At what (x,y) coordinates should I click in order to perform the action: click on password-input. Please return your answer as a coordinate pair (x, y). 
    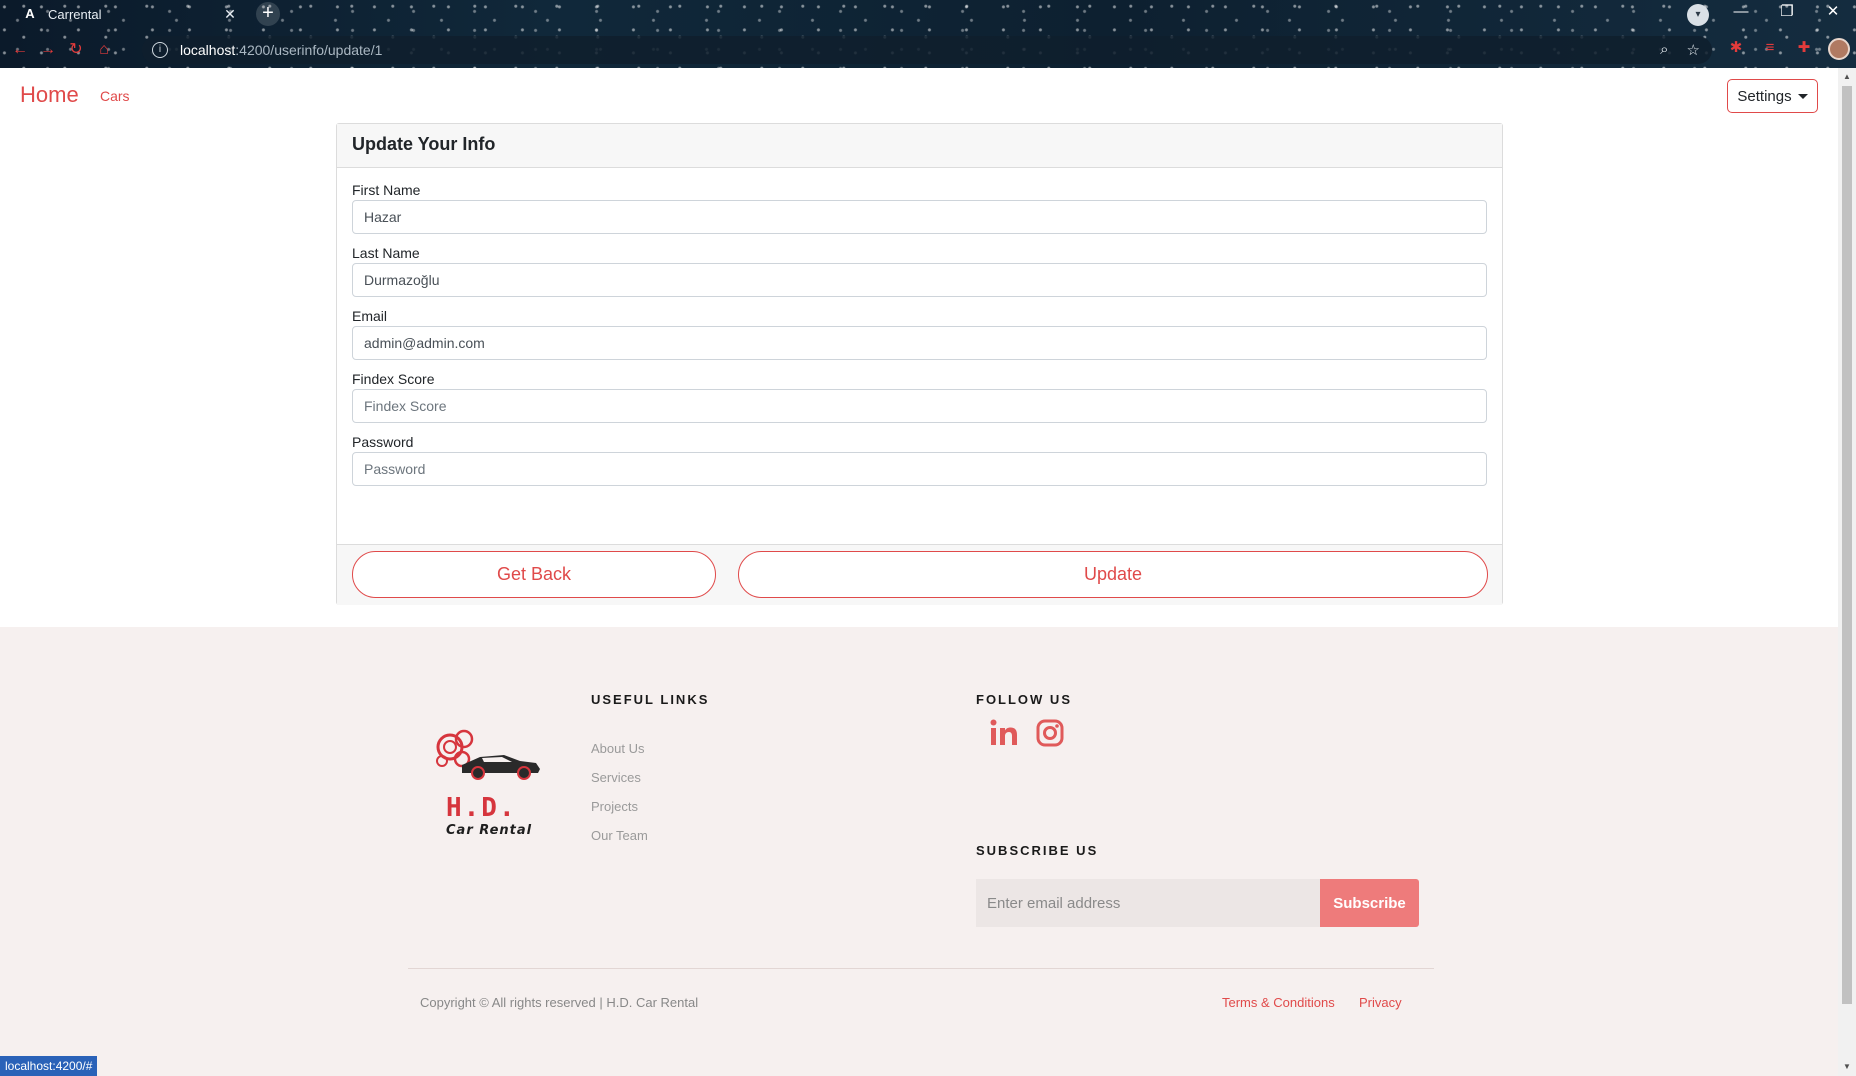
    Looking at the image, I should click on (919, 469).